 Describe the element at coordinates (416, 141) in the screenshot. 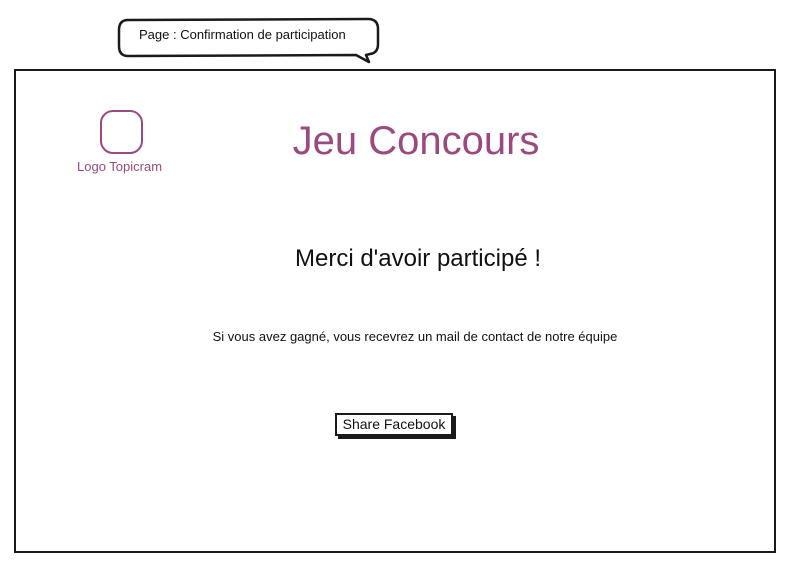

I see `page-title: Jeu Concours` at that location.